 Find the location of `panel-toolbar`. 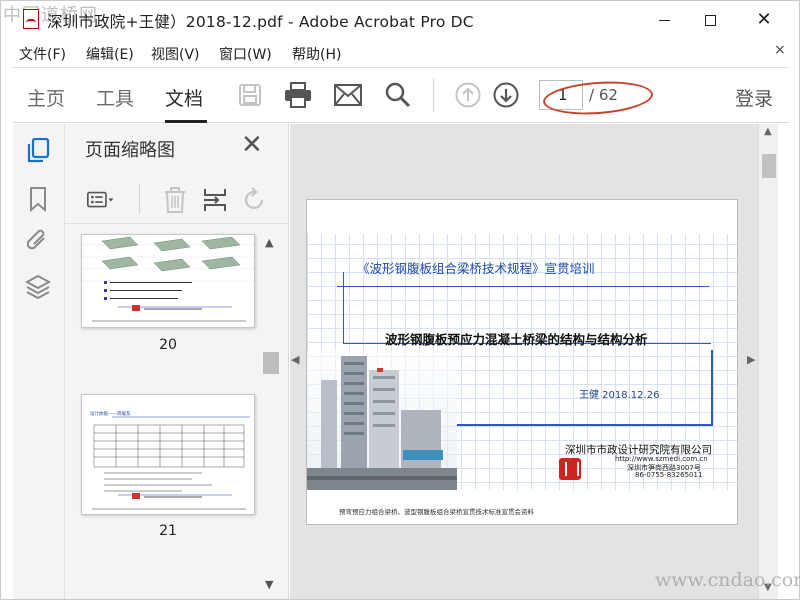

panel-toolbar is located at coordinates (177, 200).